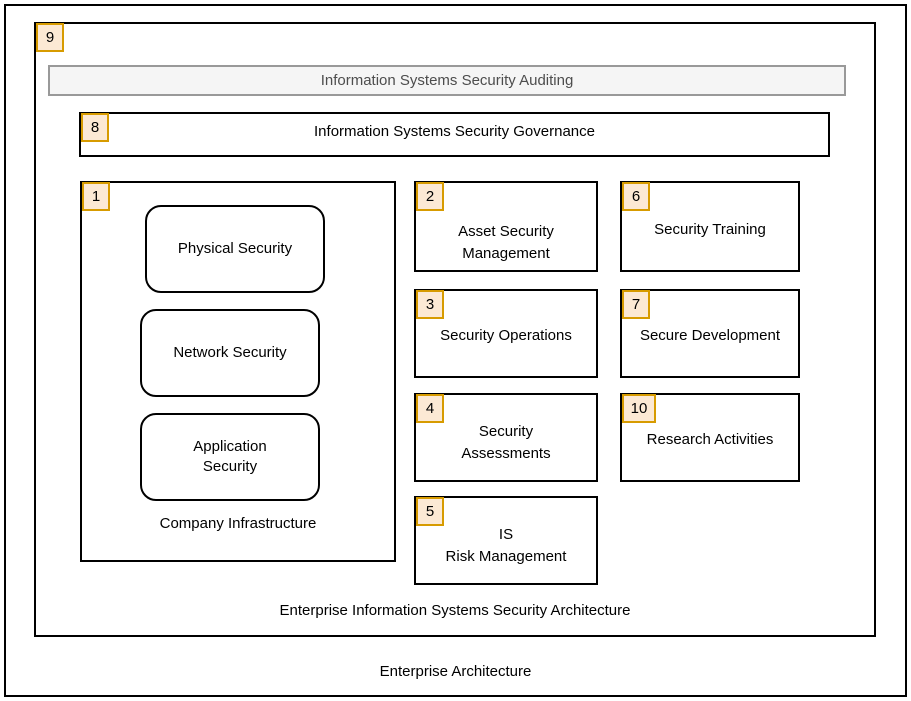 The height and width of the screenshot is (701, 911). Describe the element at coordinates (636, 304) in the screenshot. I see `badge-7: 7` at that location.